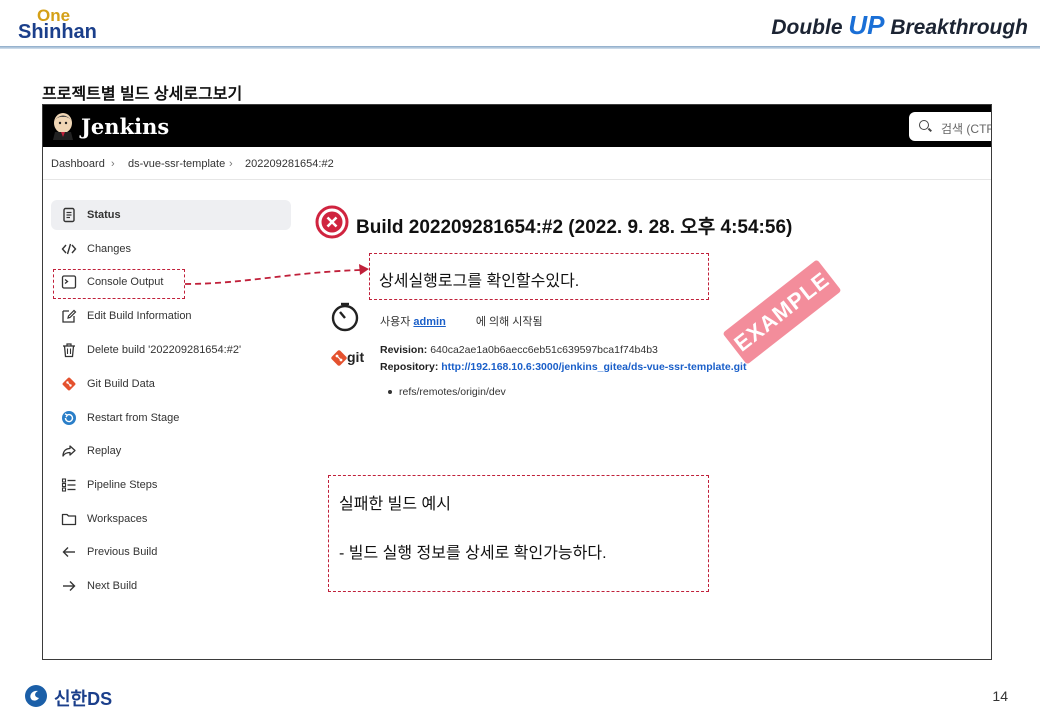 The height and width of the screenshot is (720, 1040). I want to click on brand-slogan: Double UP Breakthrough, so click(899, 25).